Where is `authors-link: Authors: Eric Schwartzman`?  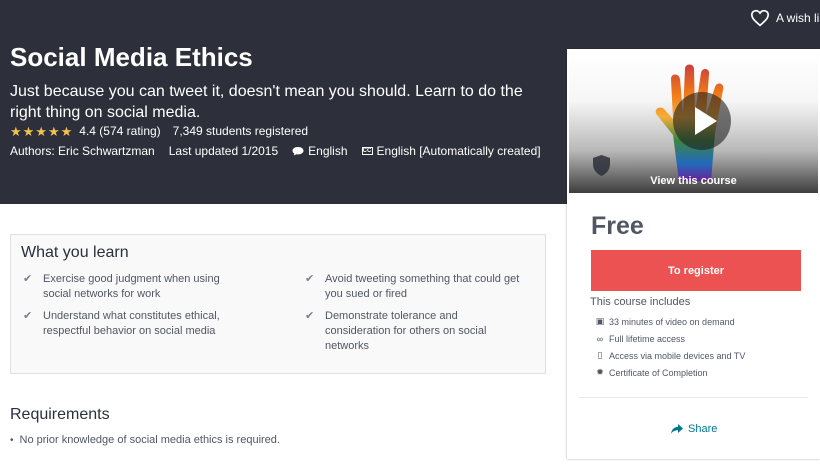
authors-link: Authors: Eric Schwartzman is located at coordinates (82, 151).